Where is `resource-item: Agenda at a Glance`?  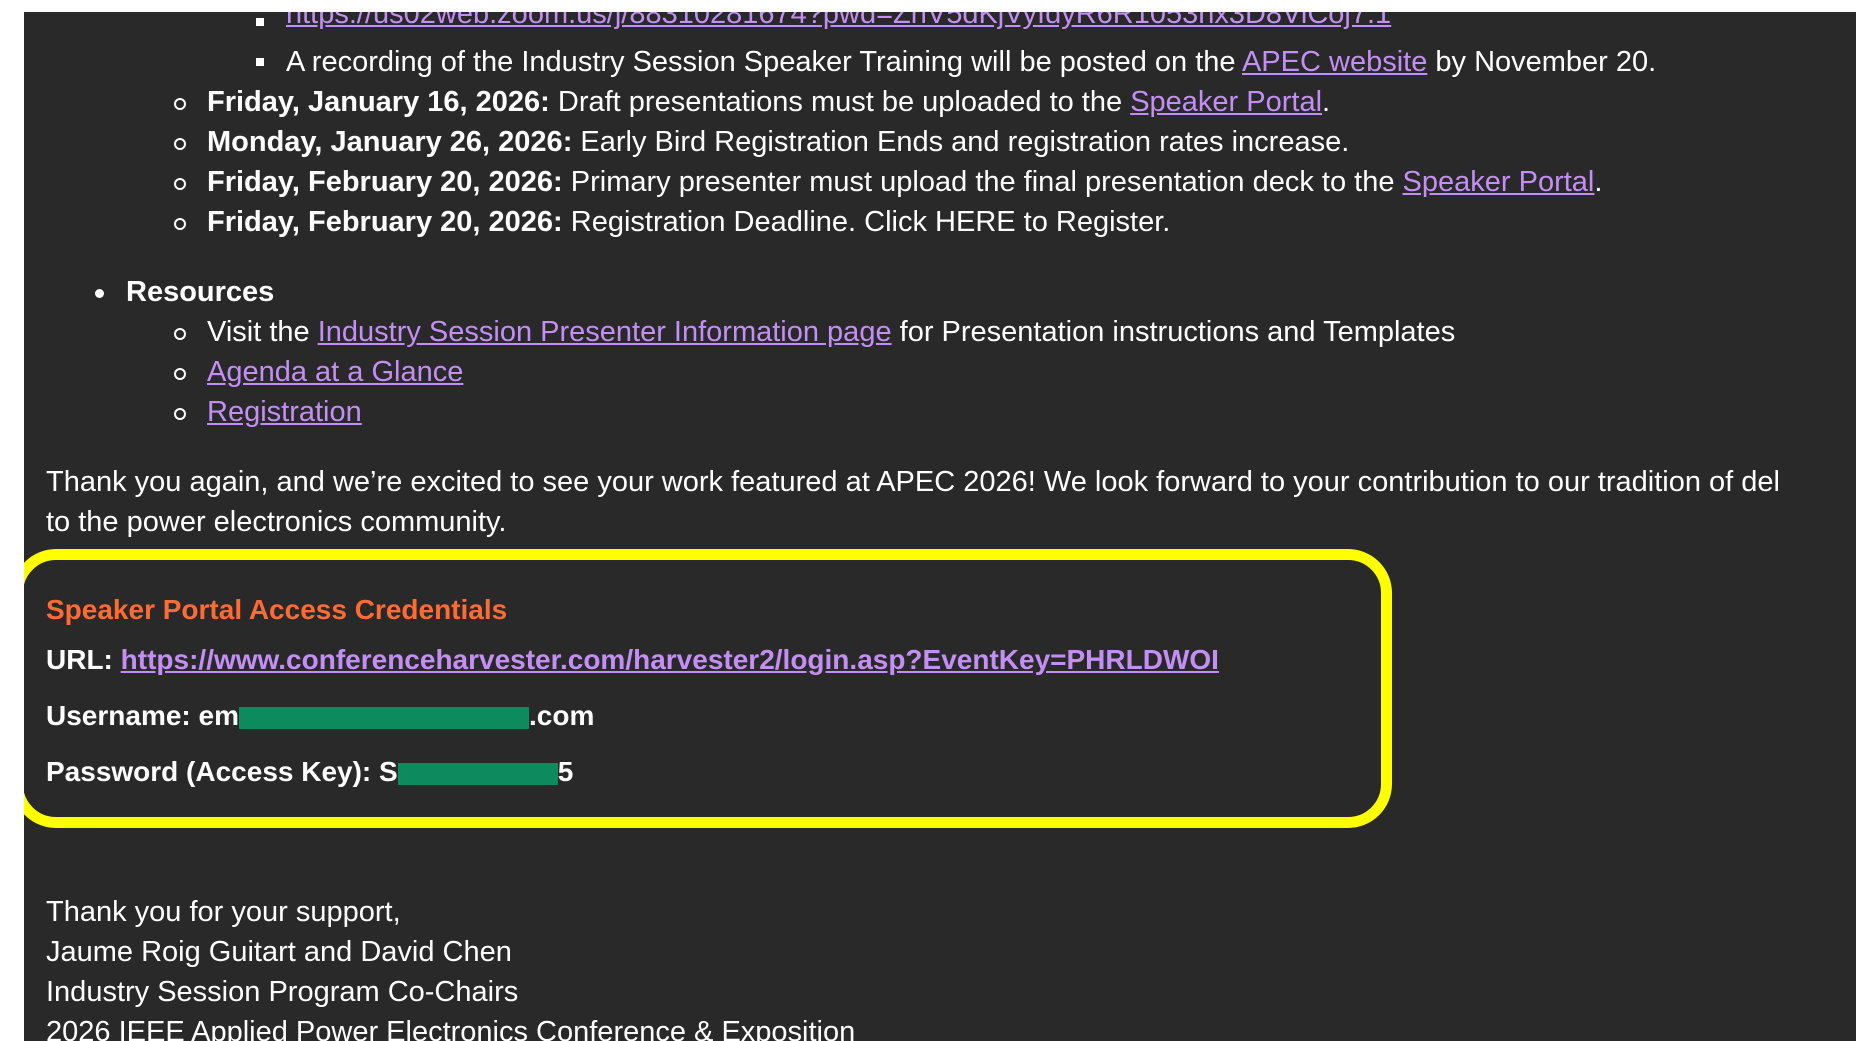 resource-item: Agenda at a Glance is located at coordinates (335, 372).